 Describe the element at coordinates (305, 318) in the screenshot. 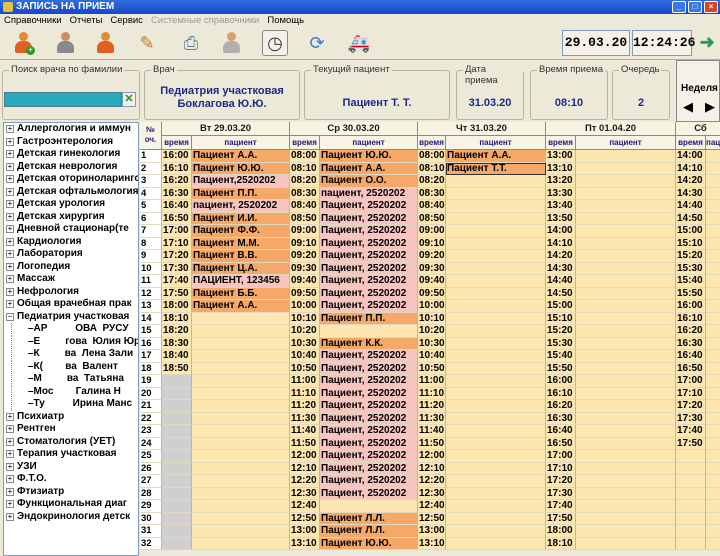

I see `slot-time: 10:10` at that location.